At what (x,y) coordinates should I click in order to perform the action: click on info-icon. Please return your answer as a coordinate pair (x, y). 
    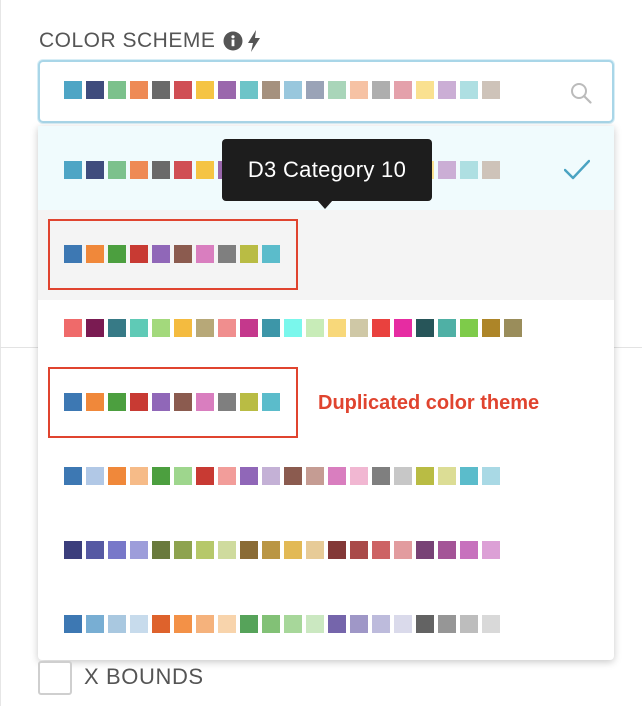
    Looking at the image, I should click on (233, 41).